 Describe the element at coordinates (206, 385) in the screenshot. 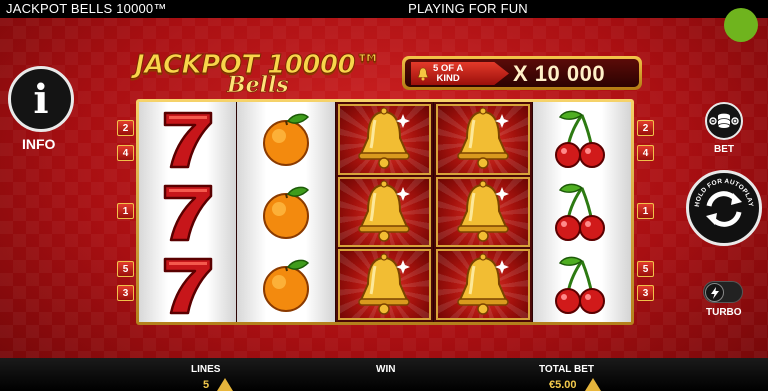

I see `lines-value: 5` at that location.